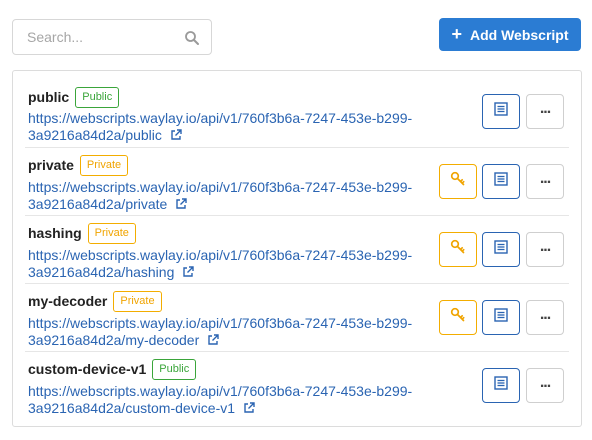 The height and width of the screenshot is (440, 592). Describe the element at coordinates (68, 301) in the screenshot. I see `webscript-name: my-decoder` at that location.